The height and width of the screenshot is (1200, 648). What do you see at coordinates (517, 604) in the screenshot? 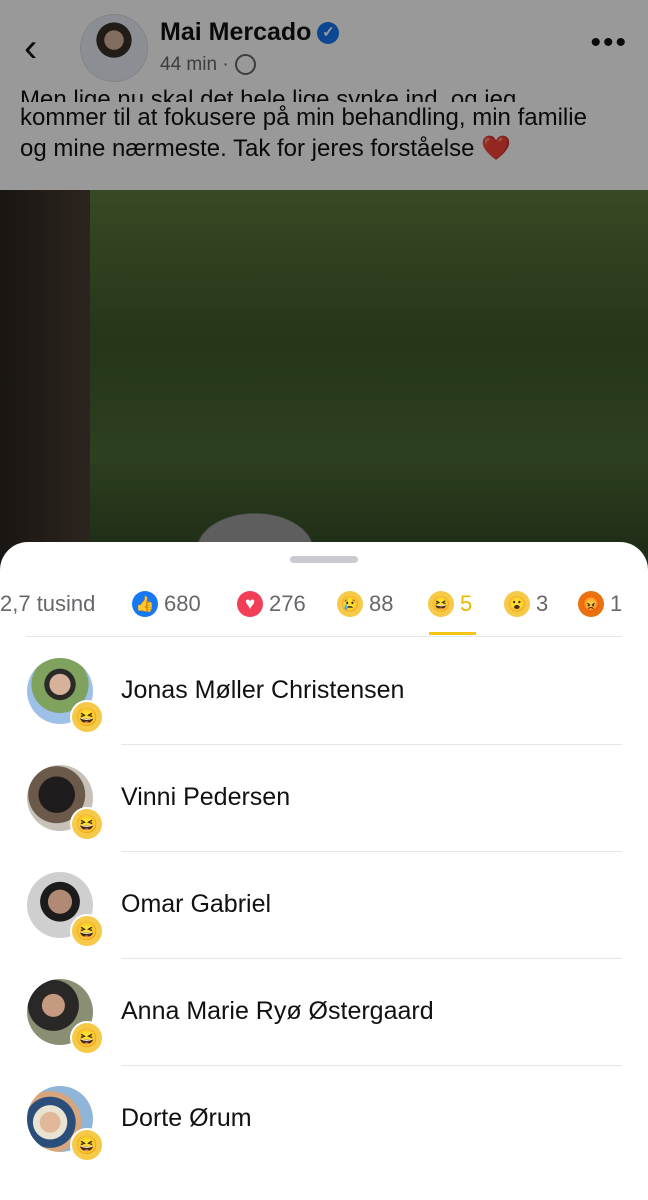
I see `wow-icon: 😮` at bounding box center [517, 604].